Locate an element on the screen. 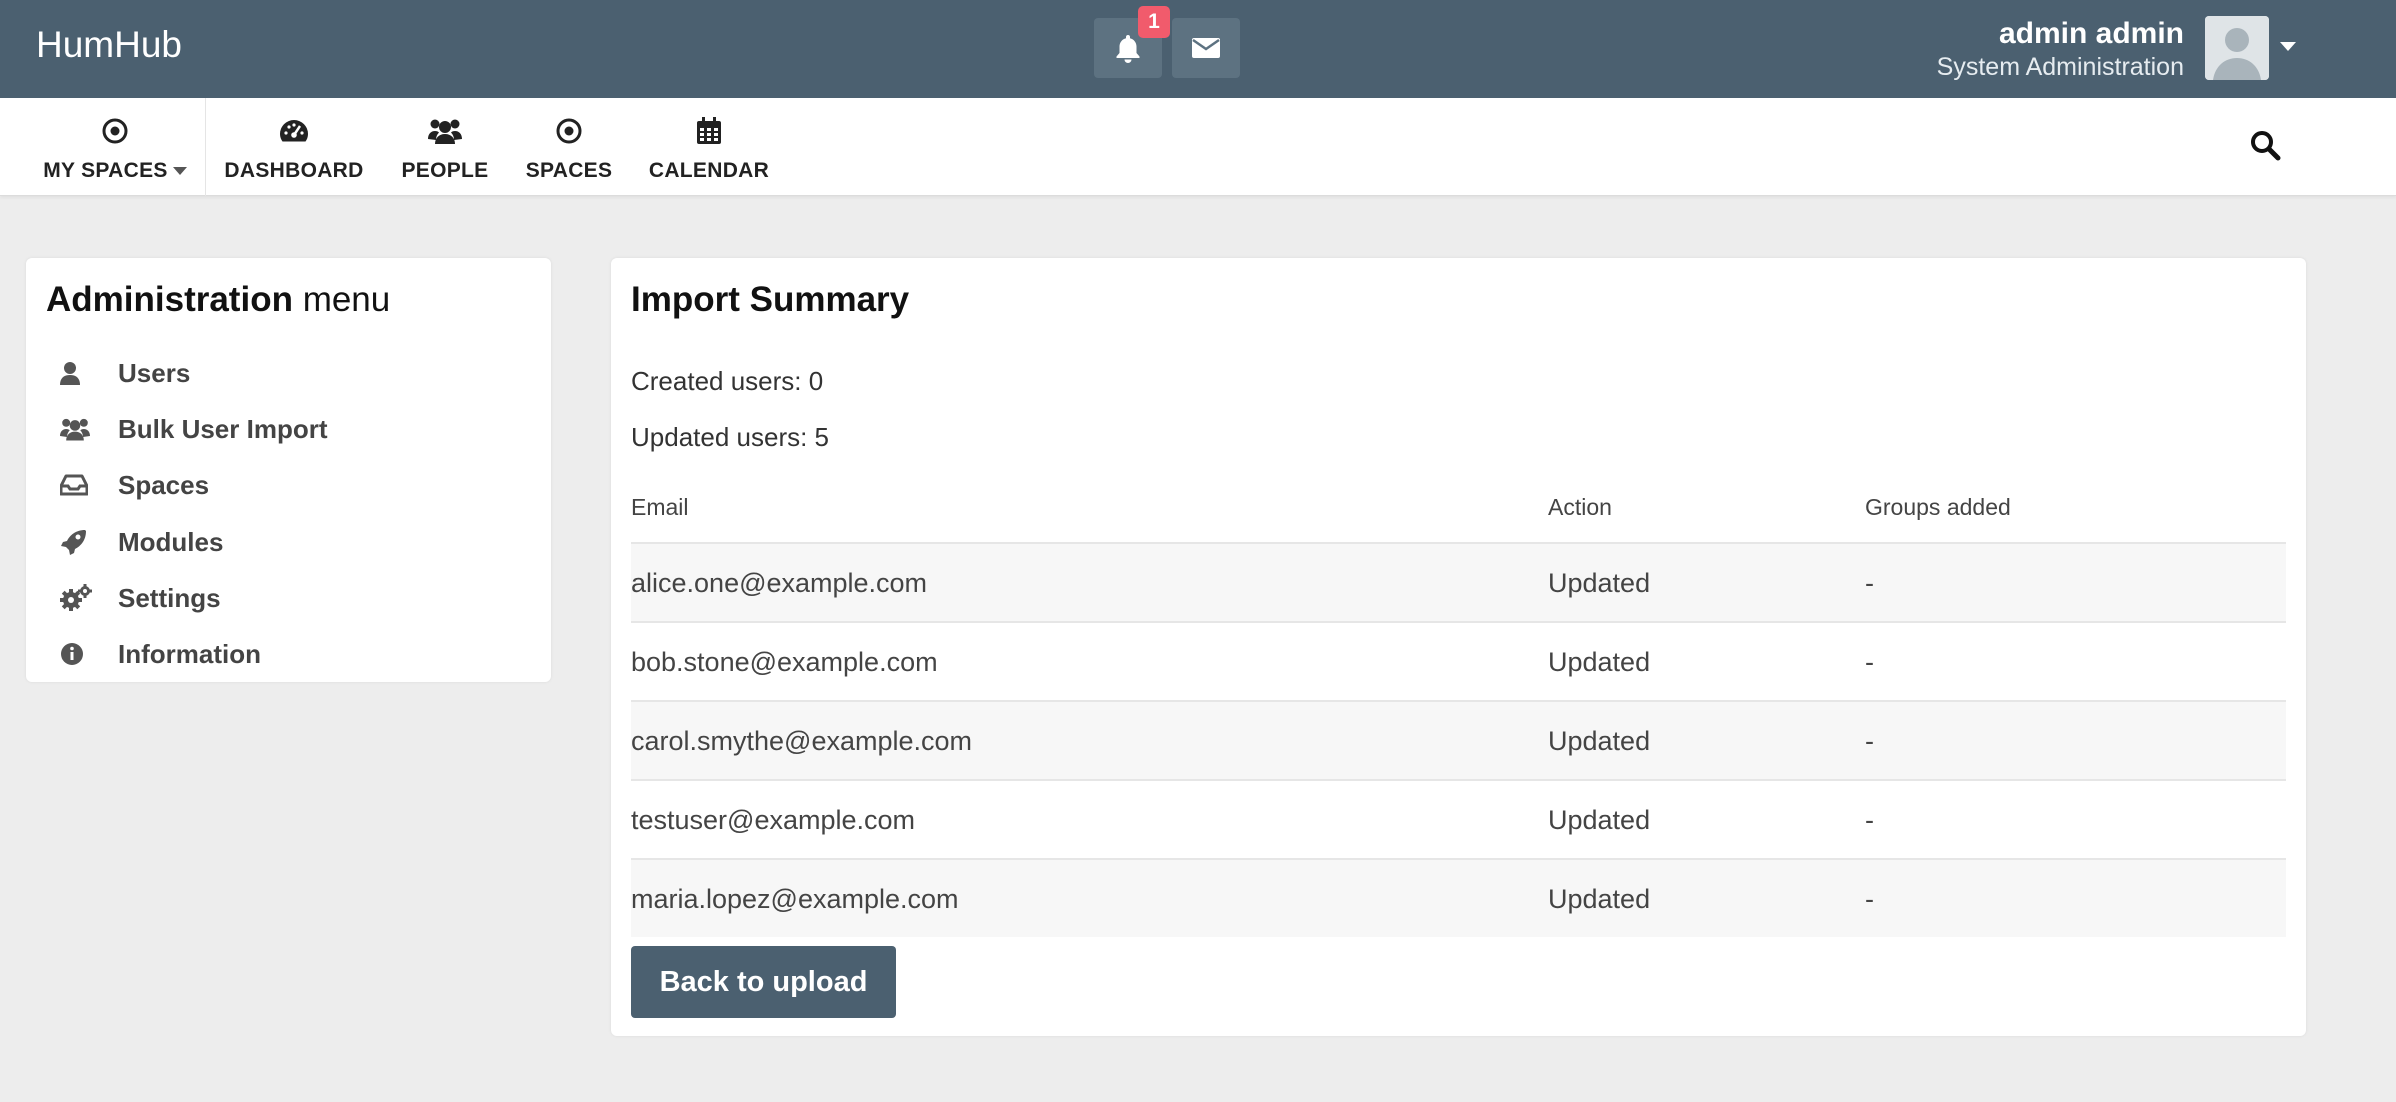  cogs-icon is located at coordinates (76, 597).